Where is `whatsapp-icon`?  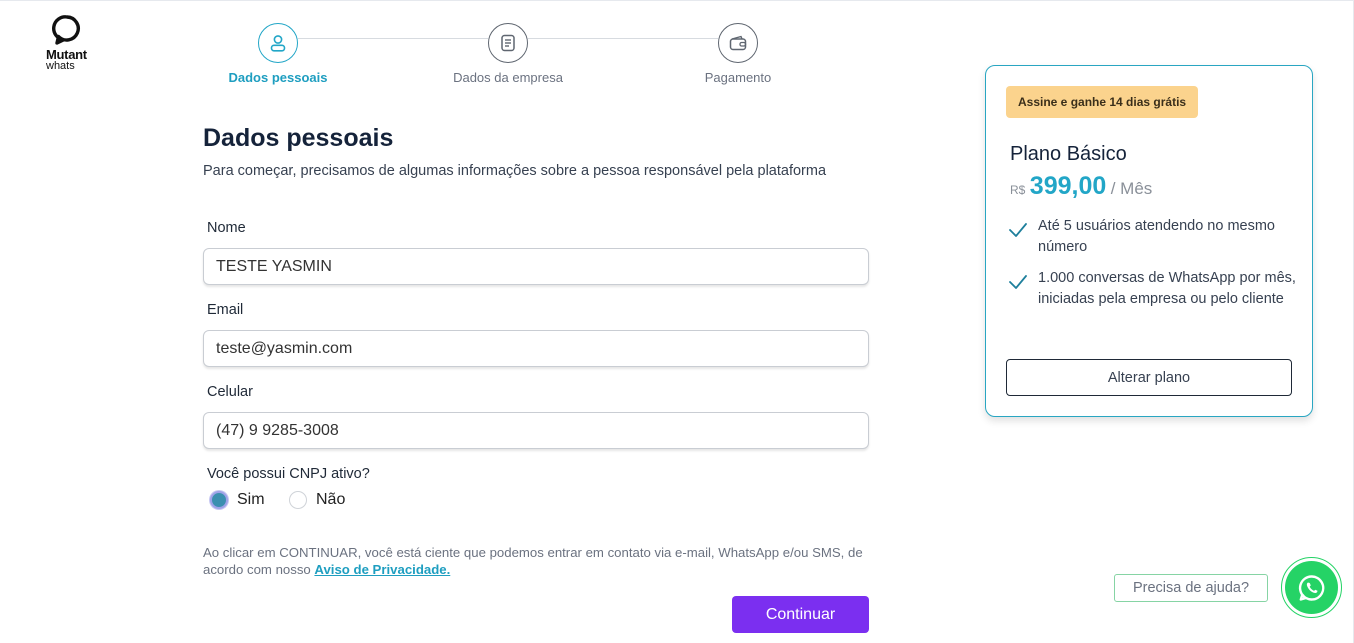 whatsapp-icon is located at coordinates (1311, 587).